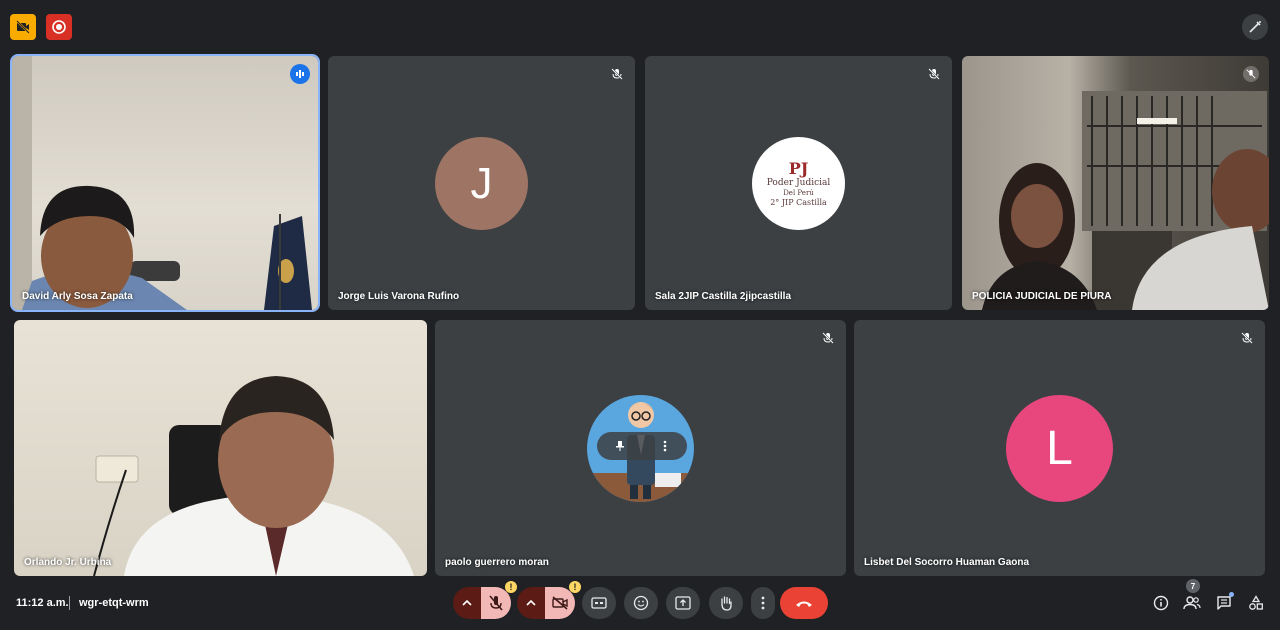 The image size is (1280, 630). I want to click on participant-tile-lisbet: L Lisbet Del Socorro Huaman Gaona, so click(1059, 448).